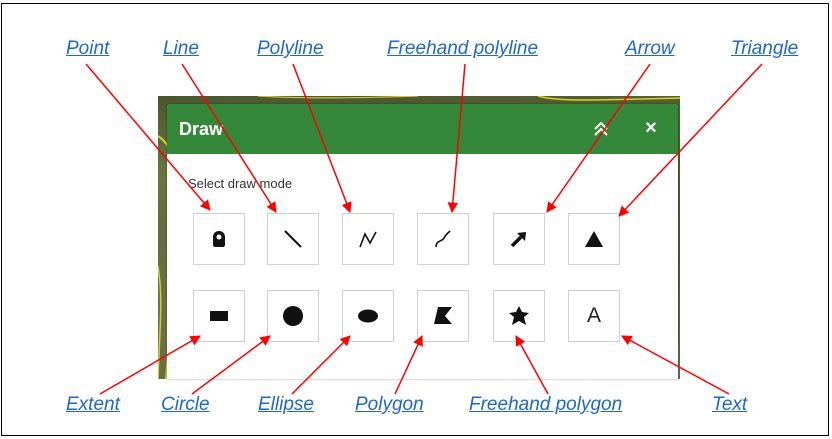  I want to click on freehand-polyline-tool-button, so click(443, 239).